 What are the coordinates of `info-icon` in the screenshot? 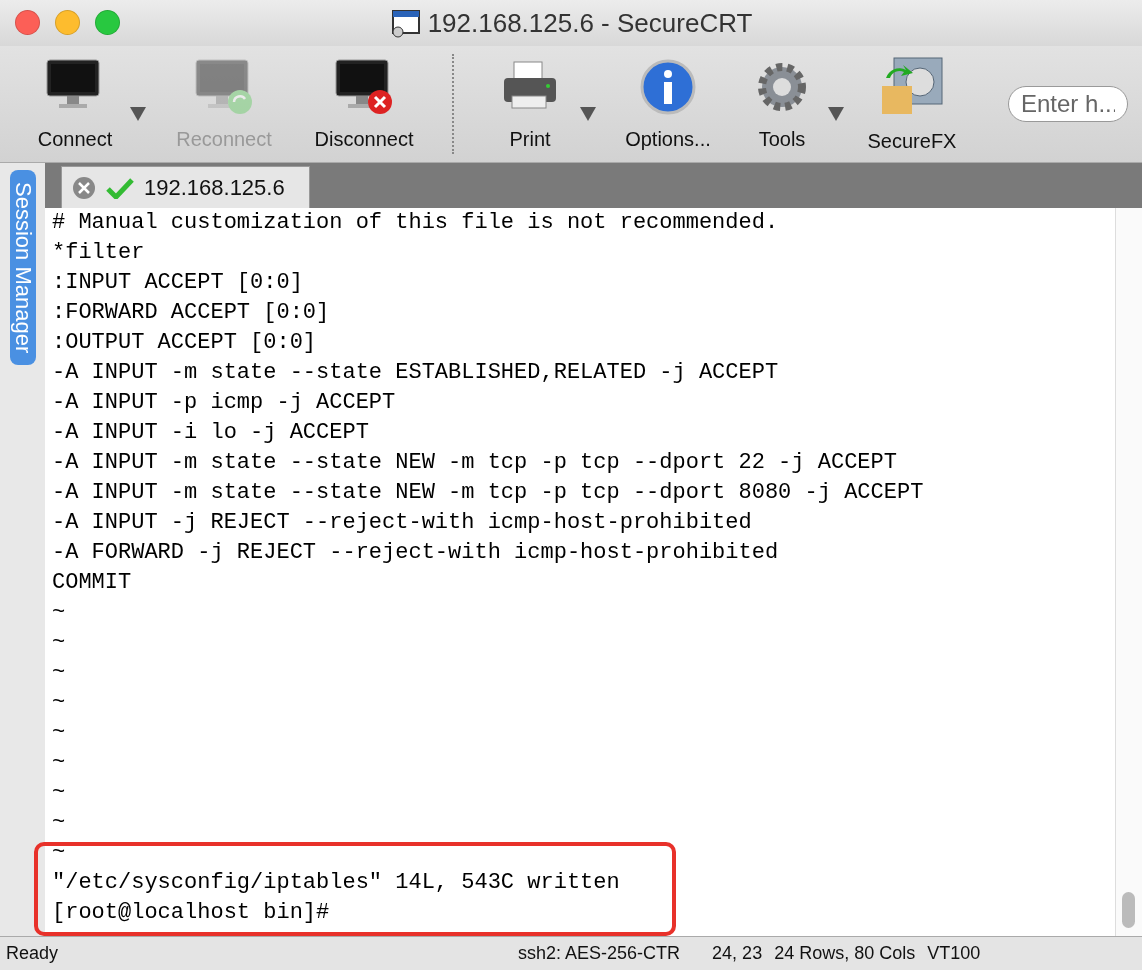 It's located at (668, 86).